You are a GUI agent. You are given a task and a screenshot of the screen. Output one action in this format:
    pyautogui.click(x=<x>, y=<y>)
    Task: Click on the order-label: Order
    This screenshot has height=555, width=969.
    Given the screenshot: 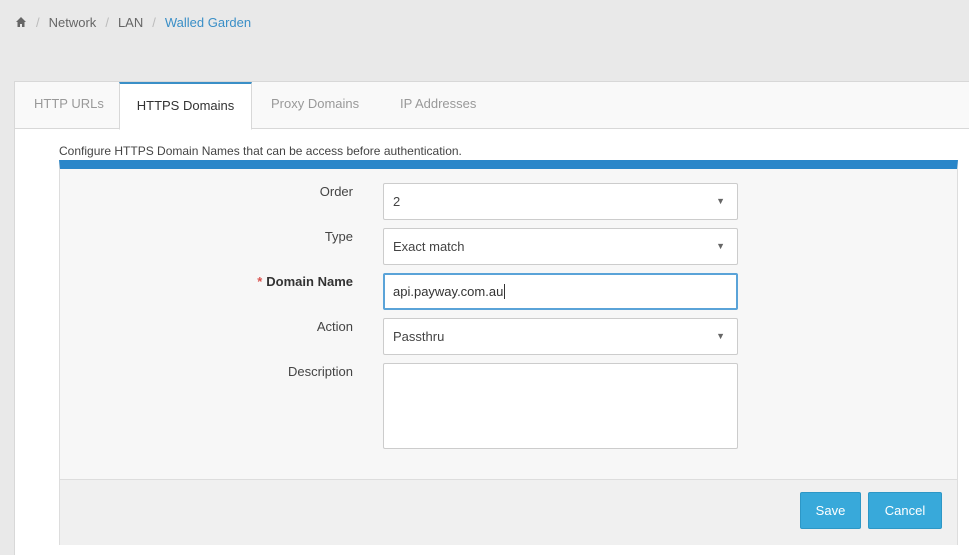 What is the action you would take?
    pyautogui.click(x=336, y=191)
    